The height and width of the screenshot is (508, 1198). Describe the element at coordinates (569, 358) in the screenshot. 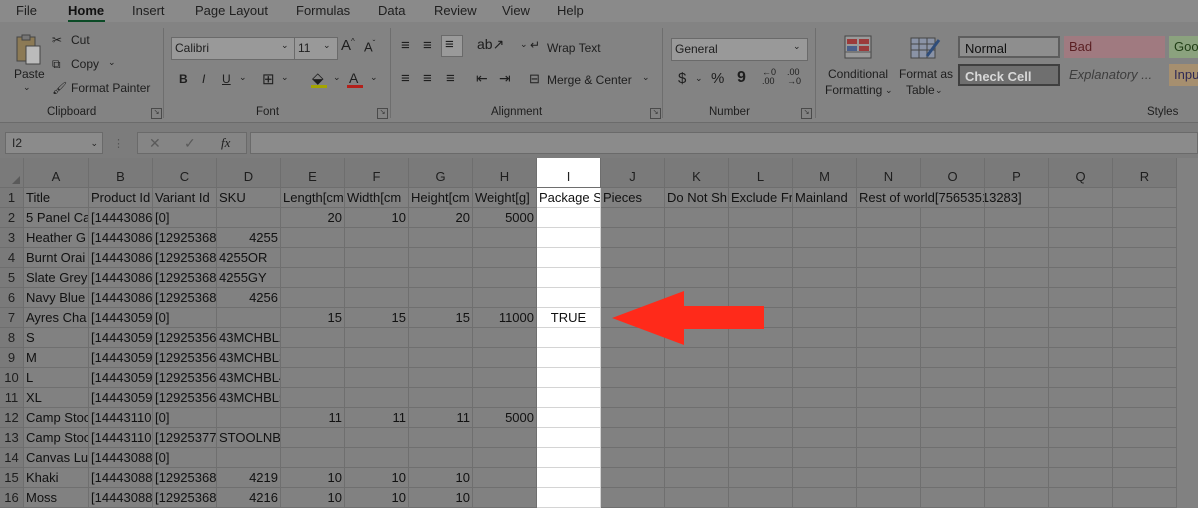

I see `cell-i9` at that location.